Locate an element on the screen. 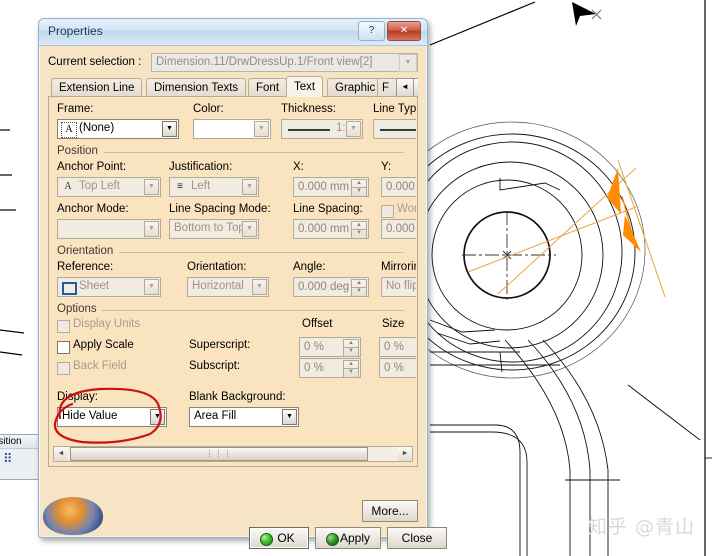 The image size is (720, 556). close-icon: ✕ is located at coordinates (404, 31).